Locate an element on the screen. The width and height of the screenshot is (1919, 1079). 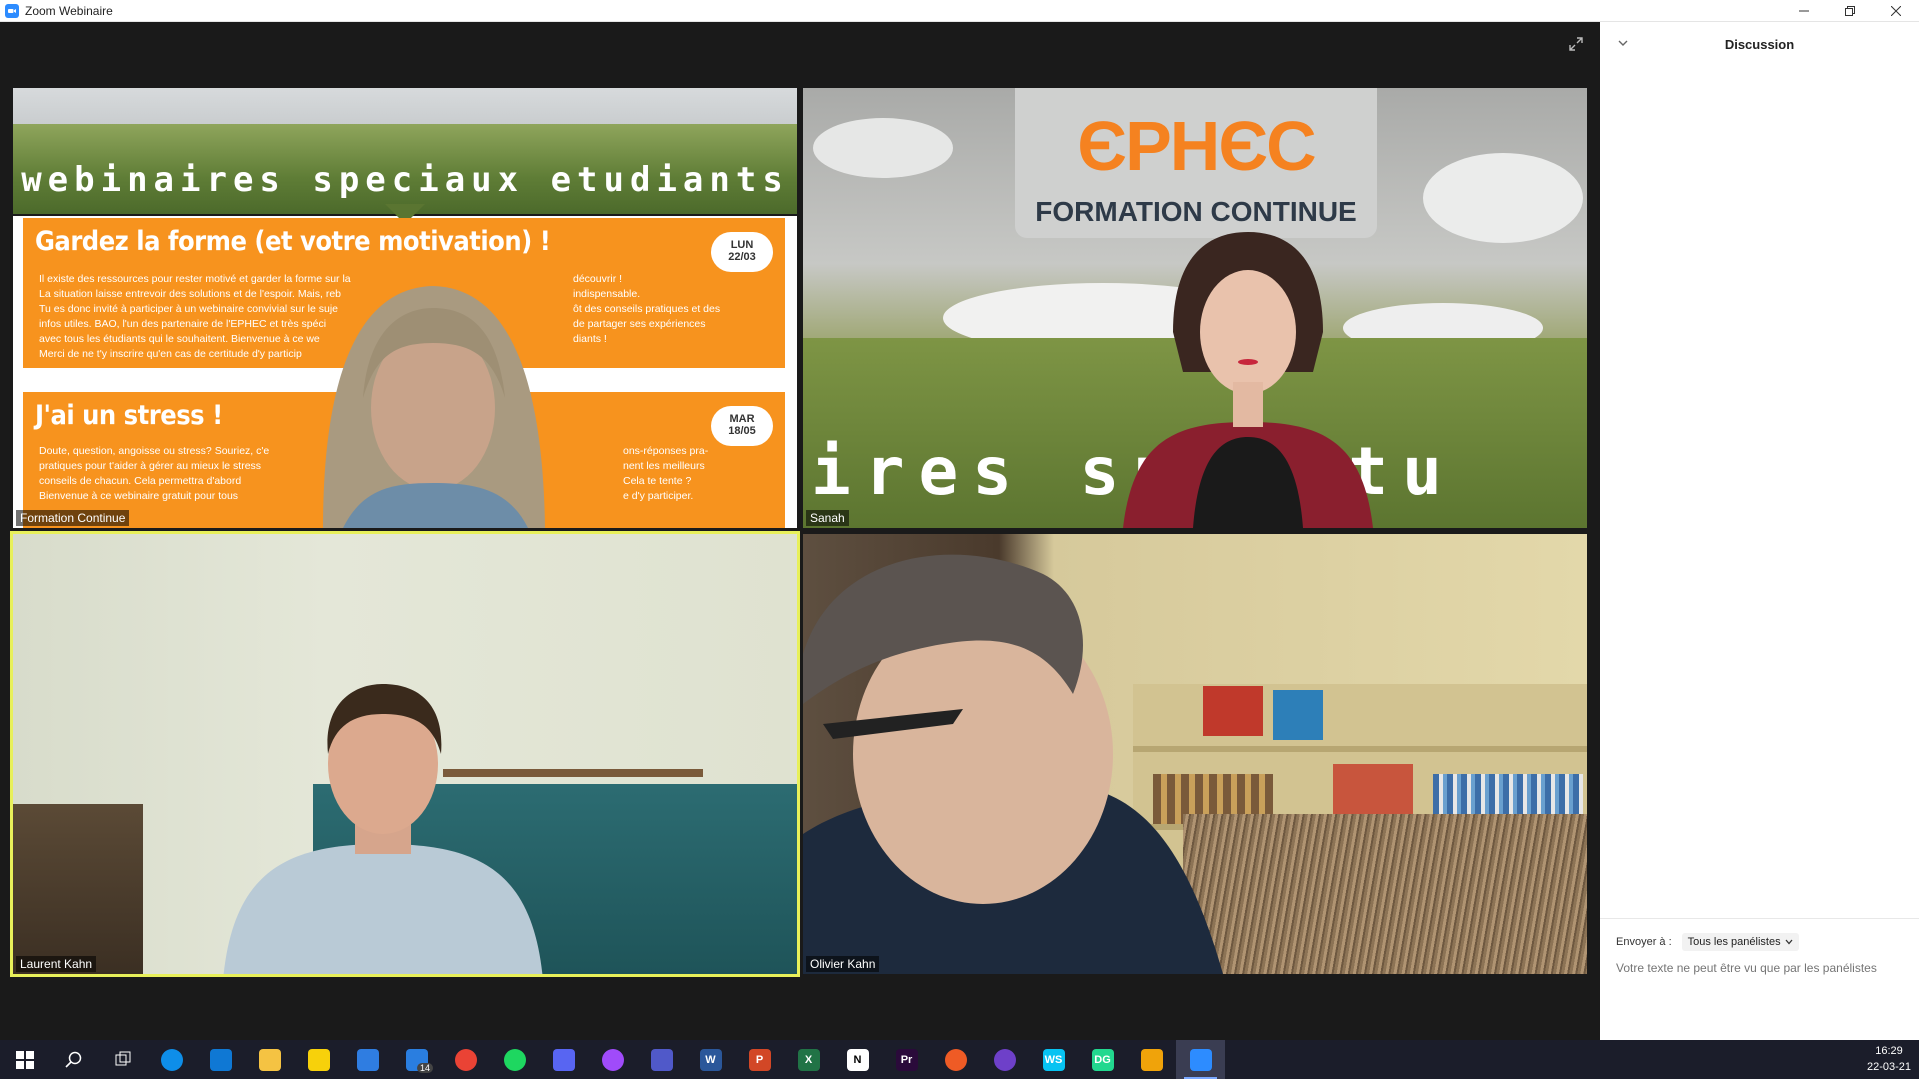
participant-name-label: Formation Continue is located at coordinates (73, 518).